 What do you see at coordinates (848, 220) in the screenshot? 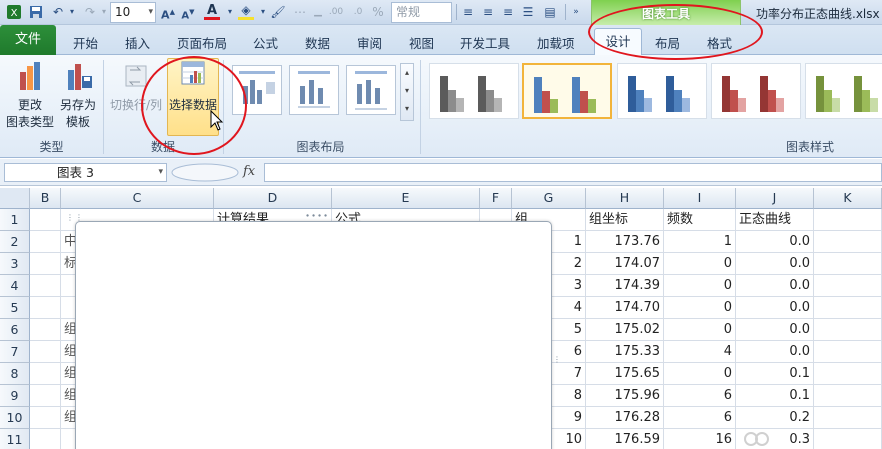
I see `cell-k1` at bounding box center [848, 220].